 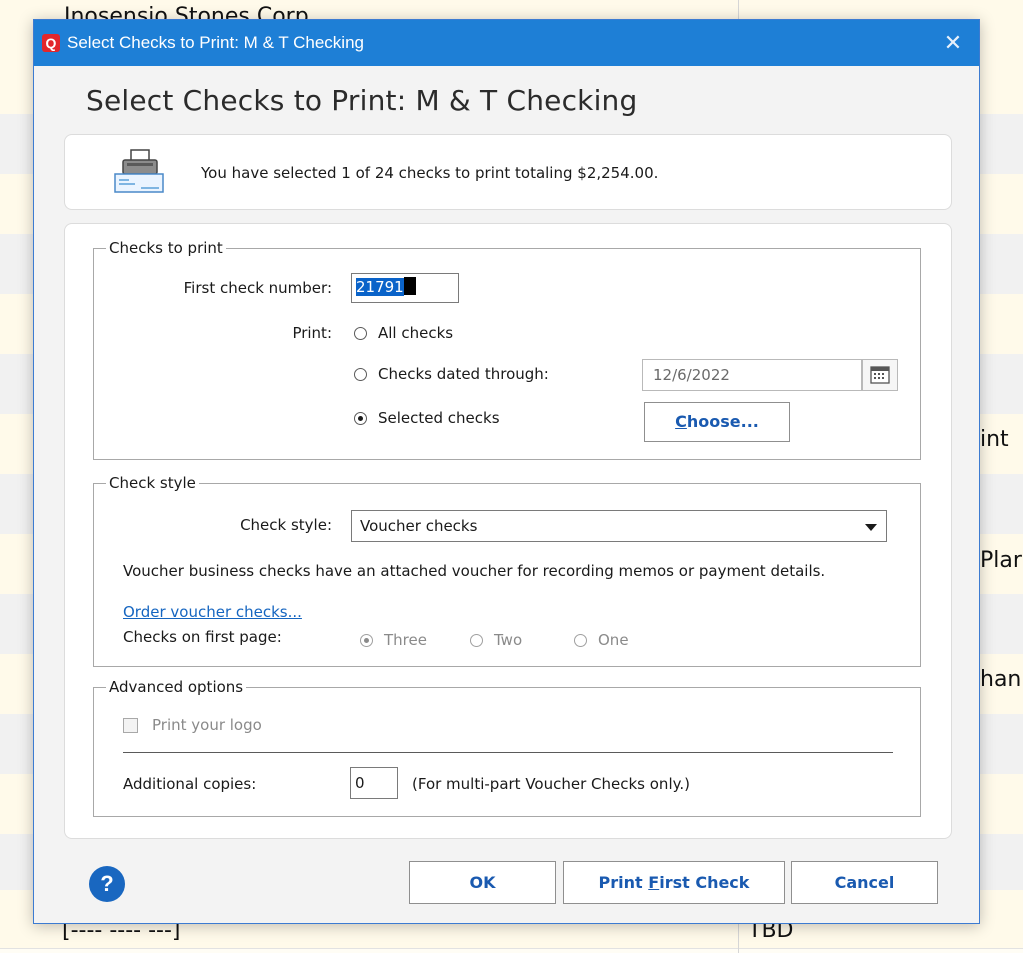 I want to click on separator-line, so click(x=508, y=752).